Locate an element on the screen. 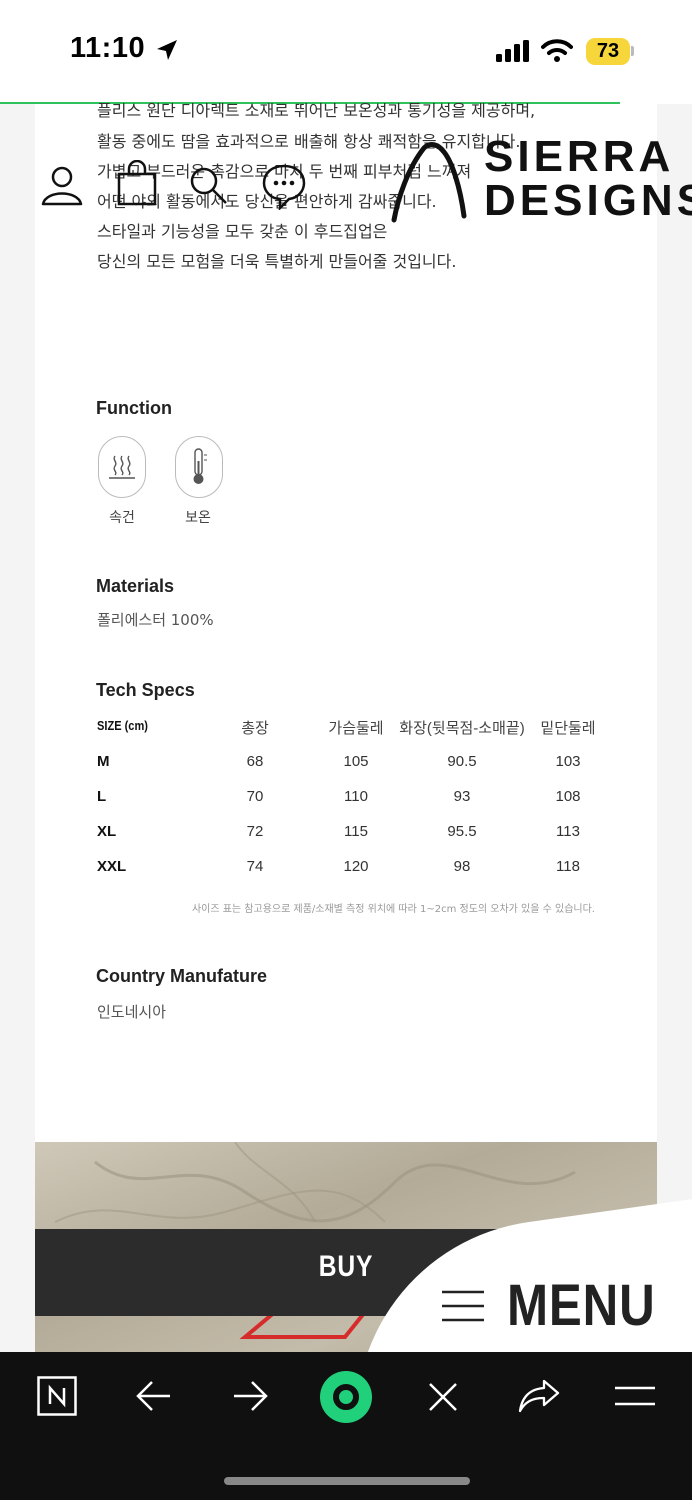 This screenshot has height=1500, width=692. function-label: 속건 is located at coordinates (122, 518).